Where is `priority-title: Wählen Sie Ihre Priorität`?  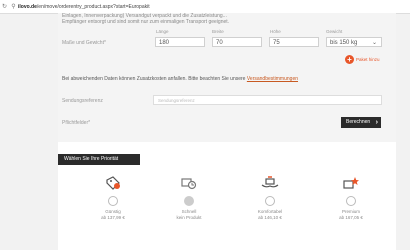 priority-title: Wählen Sie Ihre Priorität is located at coordinates (99, 159).